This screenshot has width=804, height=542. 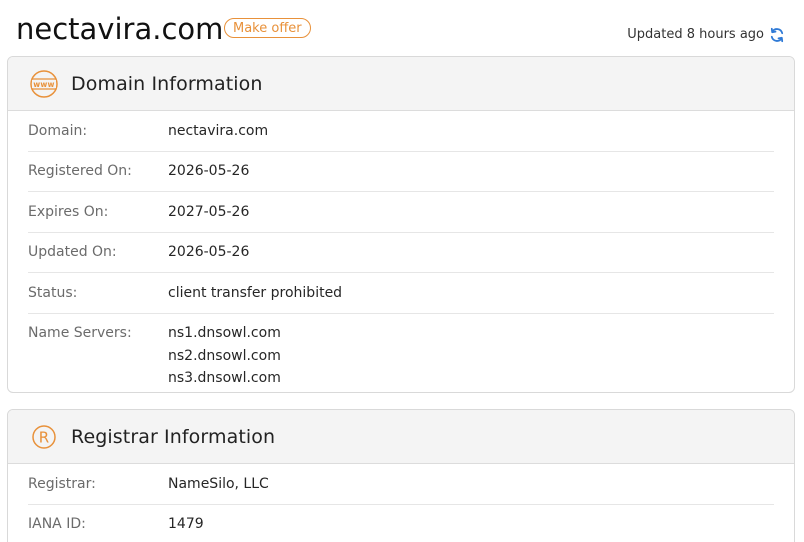 I want to click on updated-status: Updated 8 hours ago, so click(x=706, y=35).